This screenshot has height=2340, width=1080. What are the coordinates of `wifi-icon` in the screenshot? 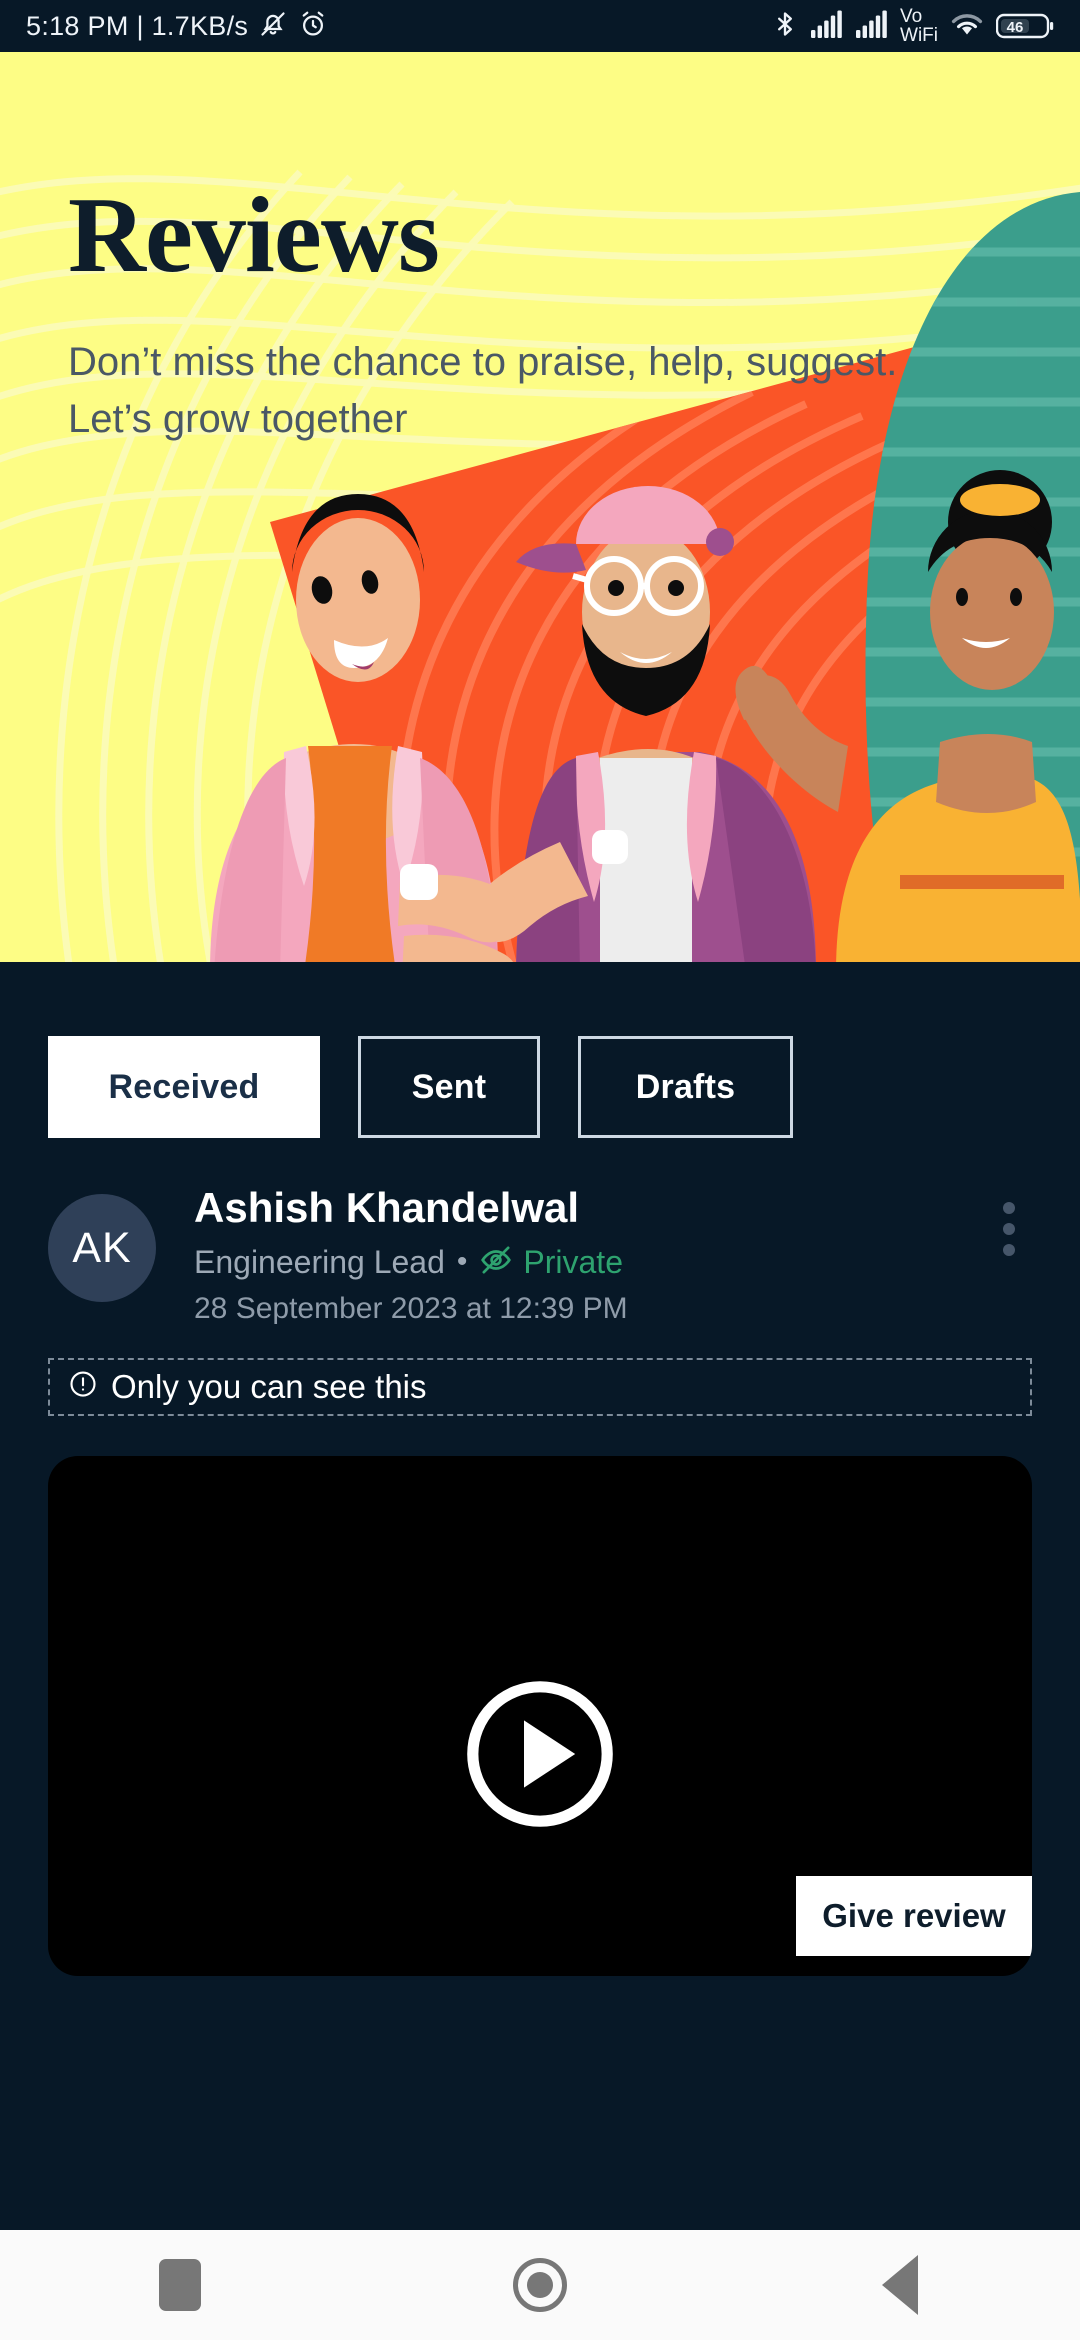 It's located at (967, 26).